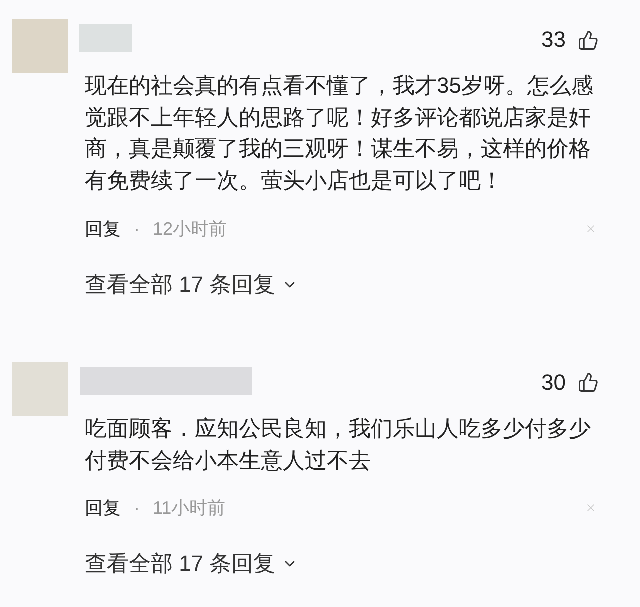 This screenshot has height=607, width=640. I want to click on comment-time: 11小时前, so click(189, 508).